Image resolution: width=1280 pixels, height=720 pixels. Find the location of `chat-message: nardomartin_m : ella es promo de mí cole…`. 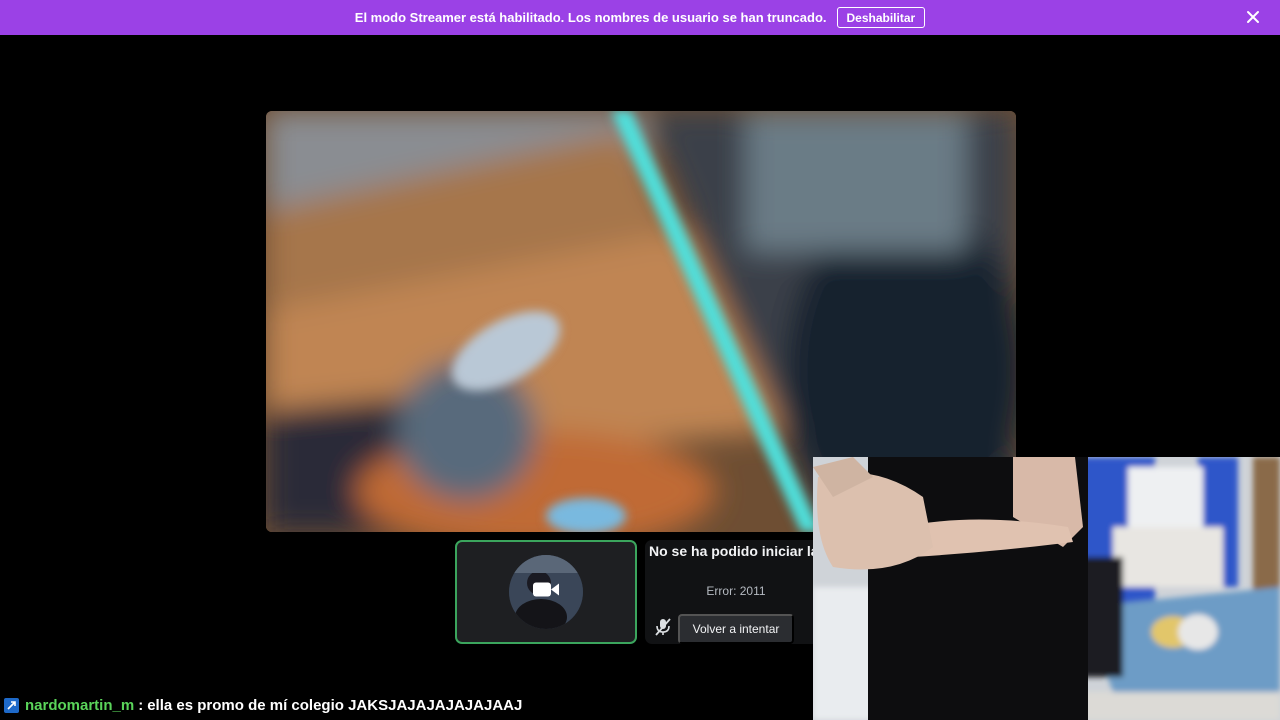

chat-message: nardomartin_m : ella es promo de mí cole… is located at coordinates (263, 705).